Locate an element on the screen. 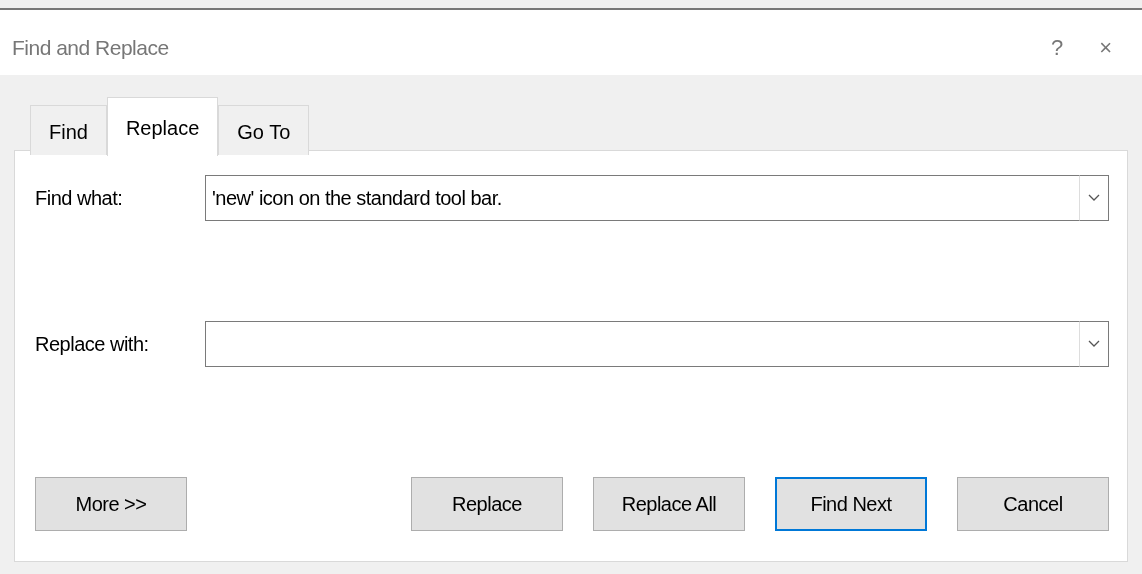  close-button: × is located at coordinates (1105, 47).